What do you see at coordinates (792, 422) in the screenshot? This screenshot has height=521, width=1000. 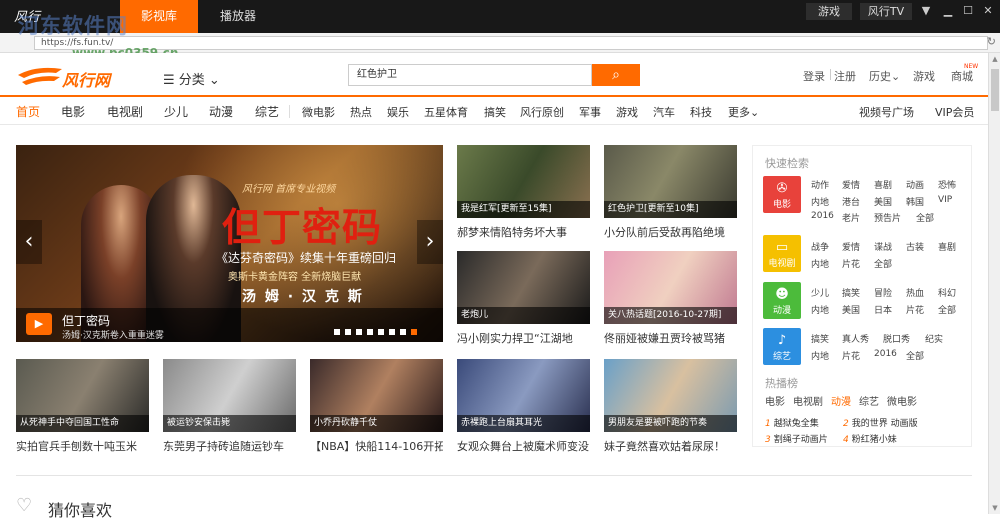 I see `hot-item: 1 越狱兔全集` at bounding box center [792, 422].